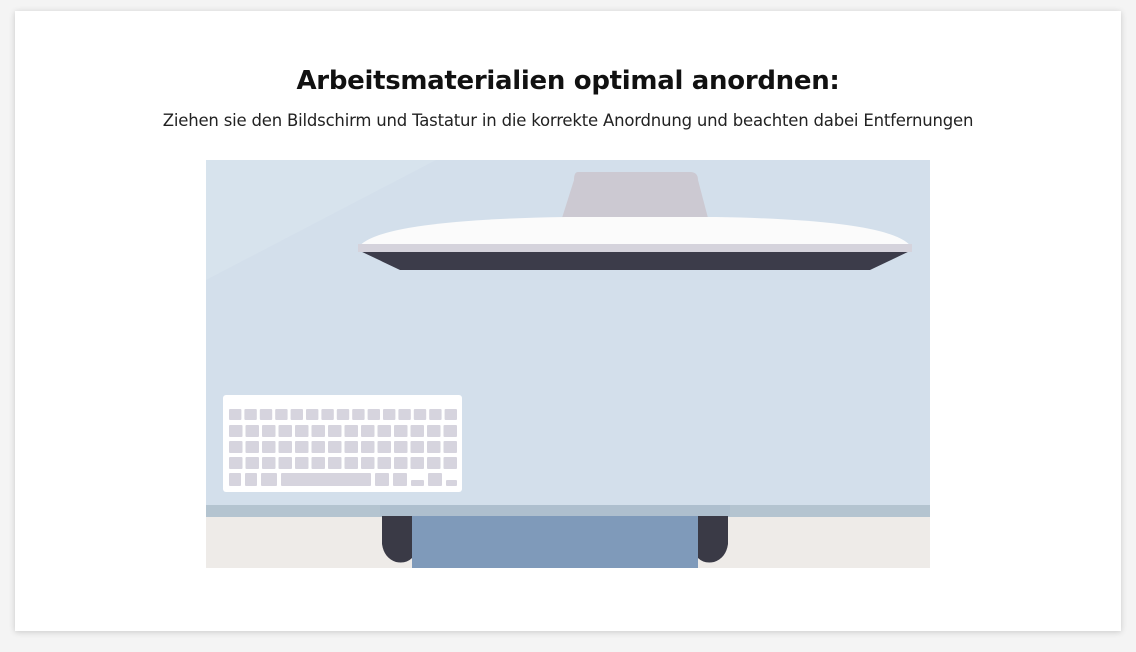  What do you see at coordinates (555, 510) in the screenshot?
I see `chair-seat-top` at bounding box center [555, 510].